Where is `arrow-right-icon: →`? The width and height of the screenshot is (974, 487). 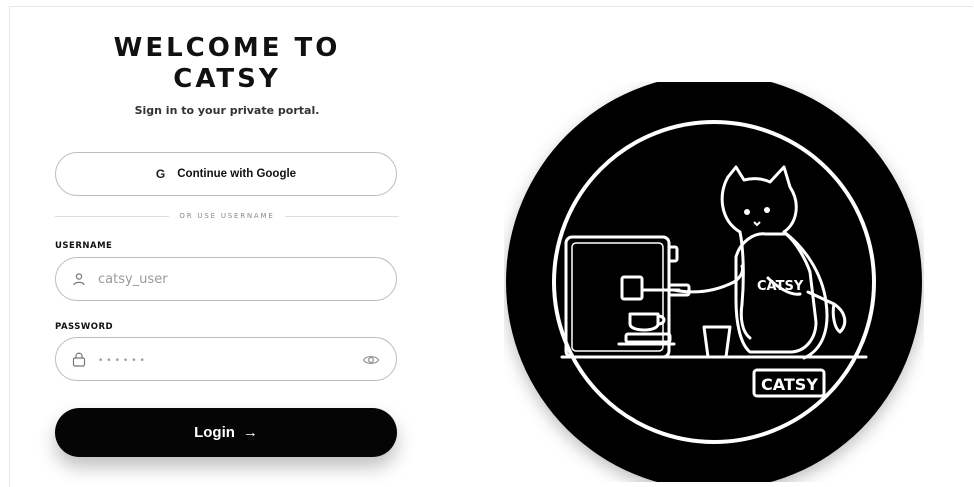 arrow-right-icon: → is located at coordinates (250, 432).